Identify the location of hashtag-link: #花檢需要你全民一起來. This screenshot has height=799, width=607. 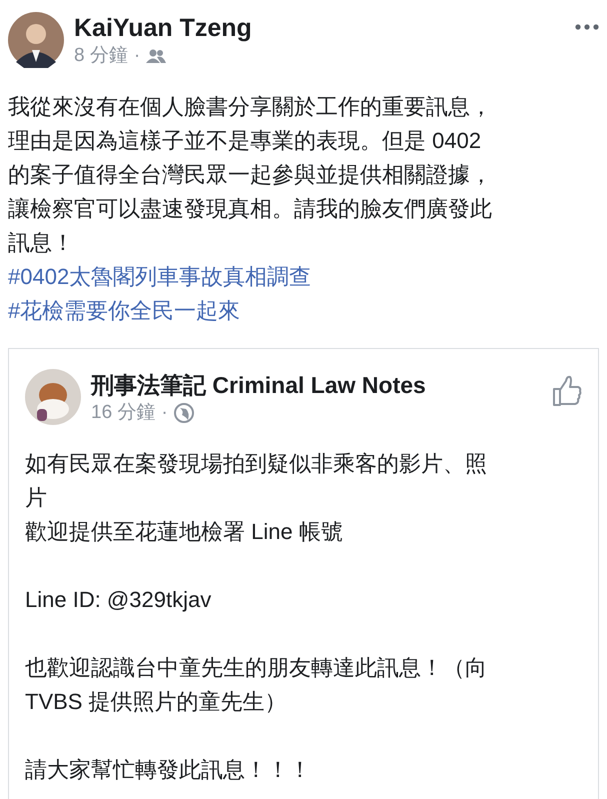
(124, 311).